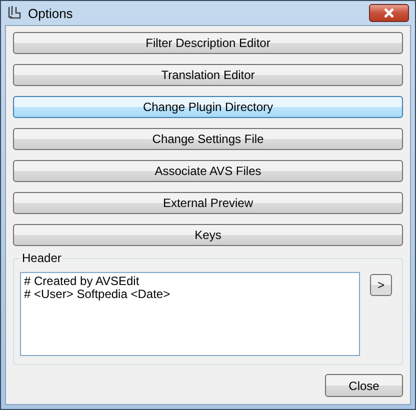 The image size is (416, 410). I want to click on option-button: Keys, so click(208, 235).